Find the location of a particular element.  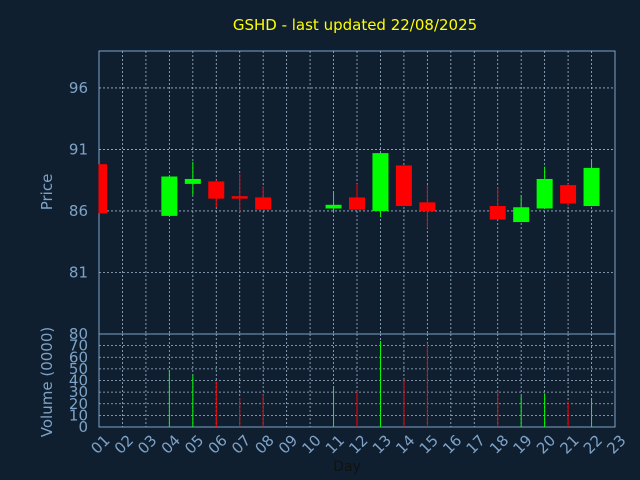

price-tick-label: 91 is located at coordinates (78, 149).